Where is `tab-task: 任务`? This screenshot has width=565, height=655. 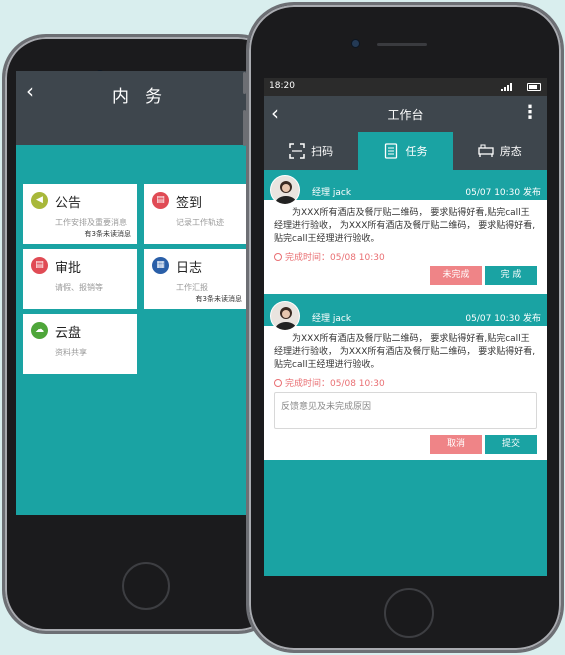 tab-task: 任务 is located at coordinates (405, 151).